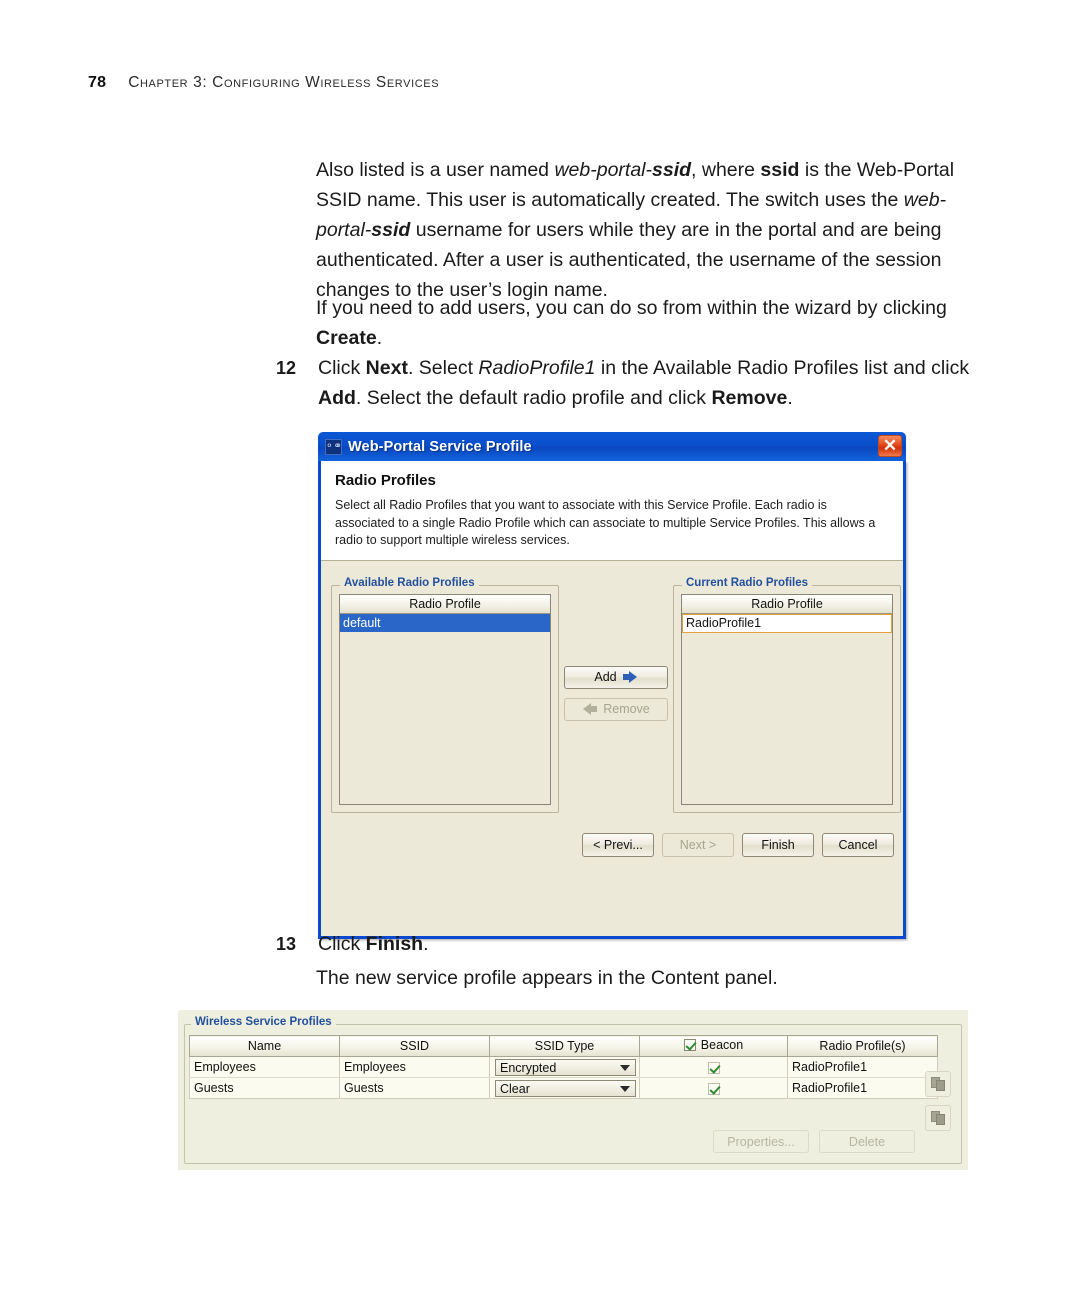 The width and height of the screenshot is (1080, 1296). I want to click on add-button: Add, so click(616, 677).